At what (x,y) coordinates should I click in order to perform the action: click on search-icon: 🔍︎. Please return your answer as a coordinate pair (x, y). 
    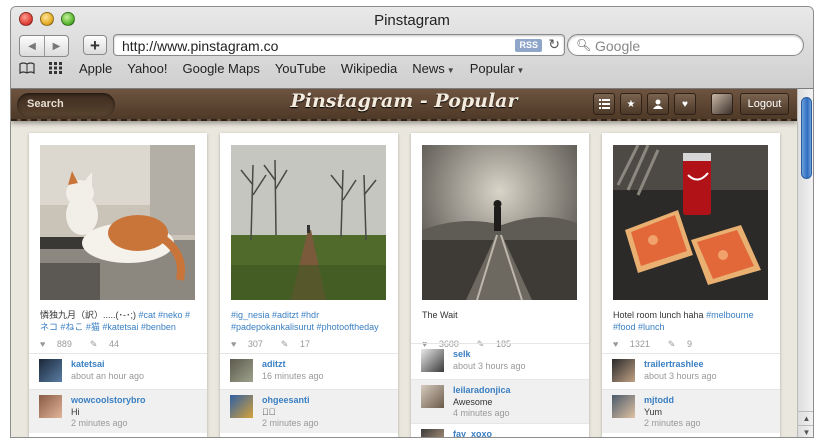
    Looking at the image, I should click on (584, 45).